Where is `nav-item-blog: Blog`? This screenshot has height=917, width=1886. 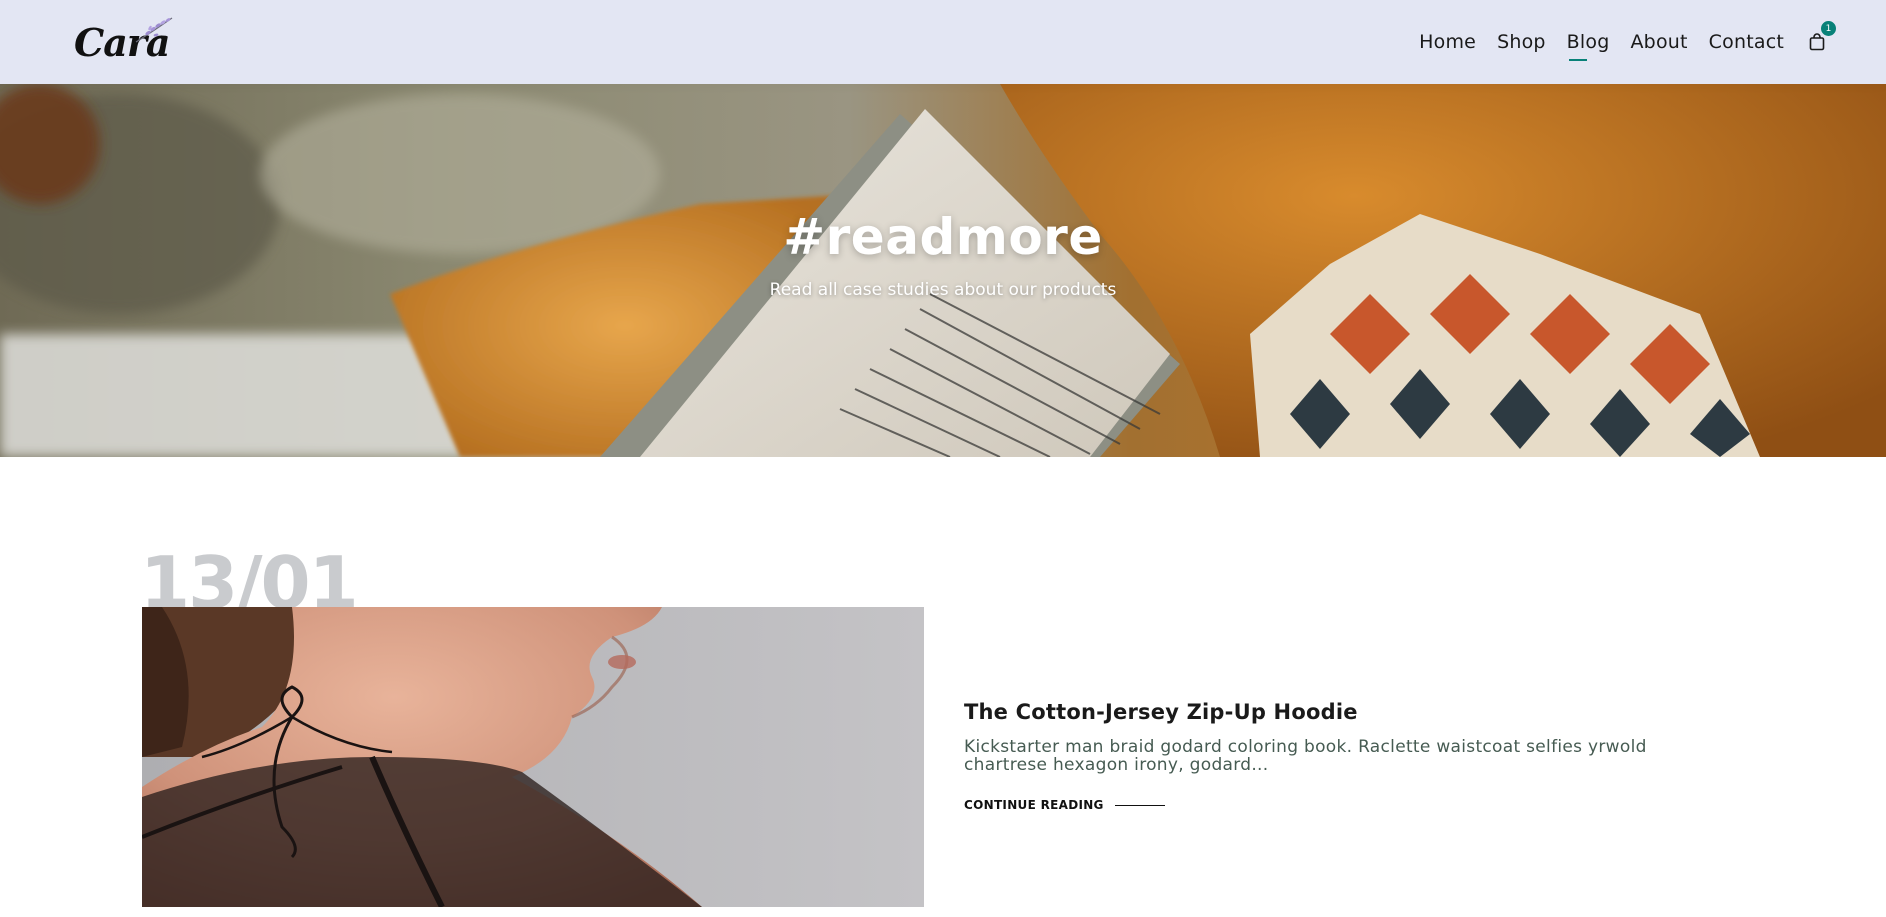 nav-item-blog: Blog is located at coordinates (1588, 42).